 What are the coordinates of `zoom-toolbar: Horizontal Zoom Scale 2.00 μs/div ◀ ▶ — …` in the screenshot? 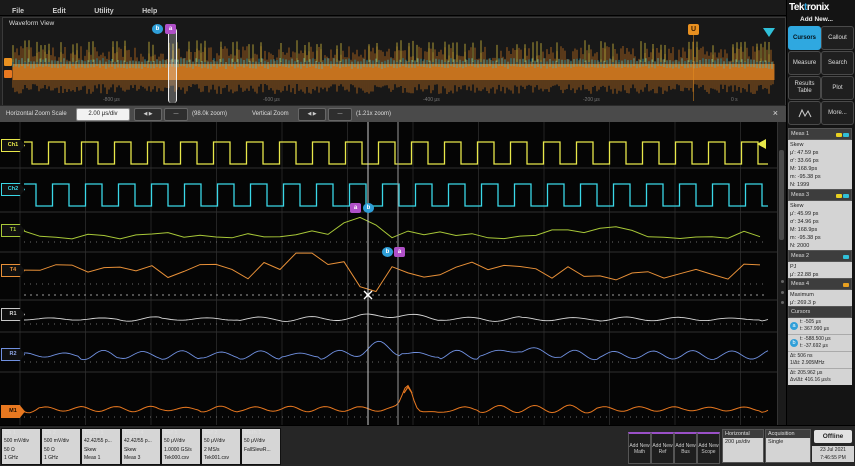 It's located at (393, 114).